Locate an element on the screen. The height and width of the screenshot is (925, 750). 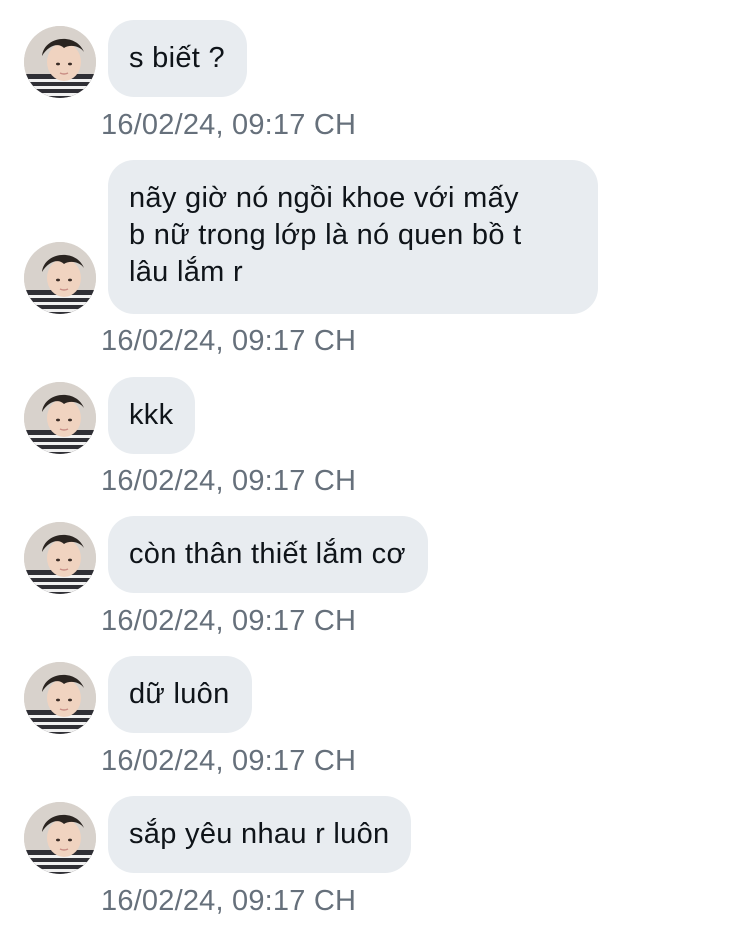
message-bubble: s biết ? is located at coordinates (177, 58).